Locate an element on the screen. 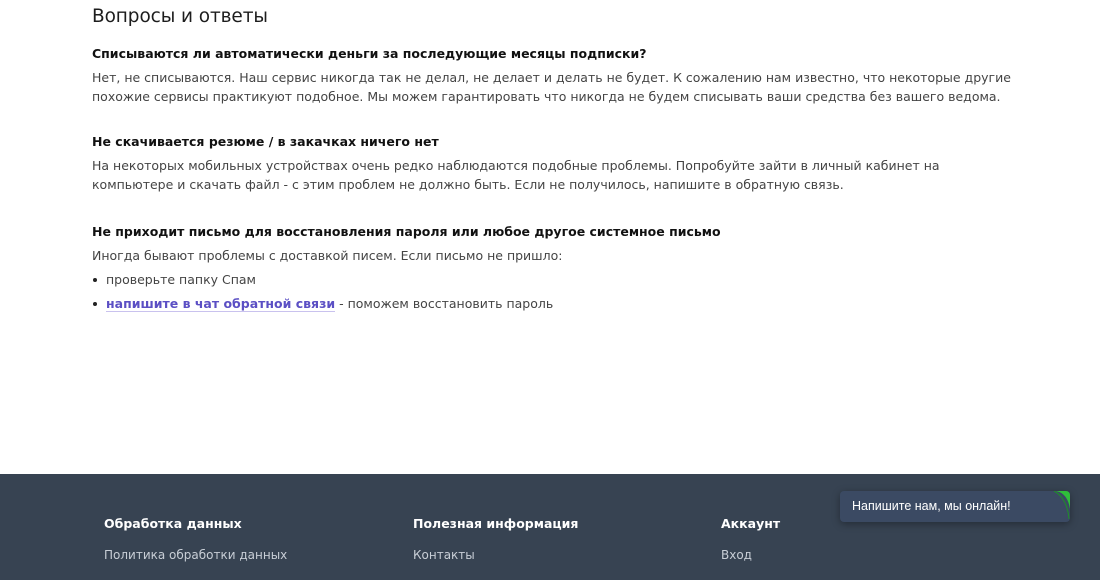 Image resolution: width=1100 pixels, height=580 pixels. page-title: Вопросы и ответы is located at coordinates (180, 16).